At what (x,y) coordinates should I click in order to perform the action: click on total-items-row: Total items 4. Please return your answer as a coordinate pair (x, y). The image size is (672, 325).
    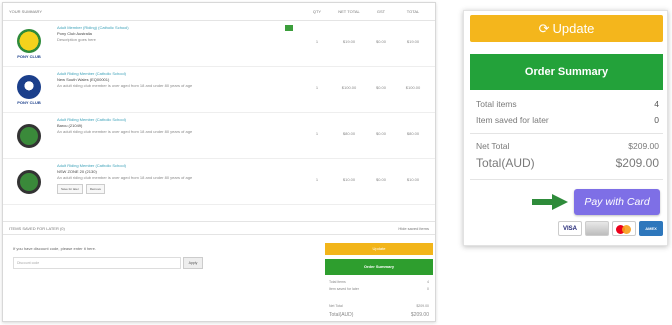
    Looking at the image, I should click on (567, 104).